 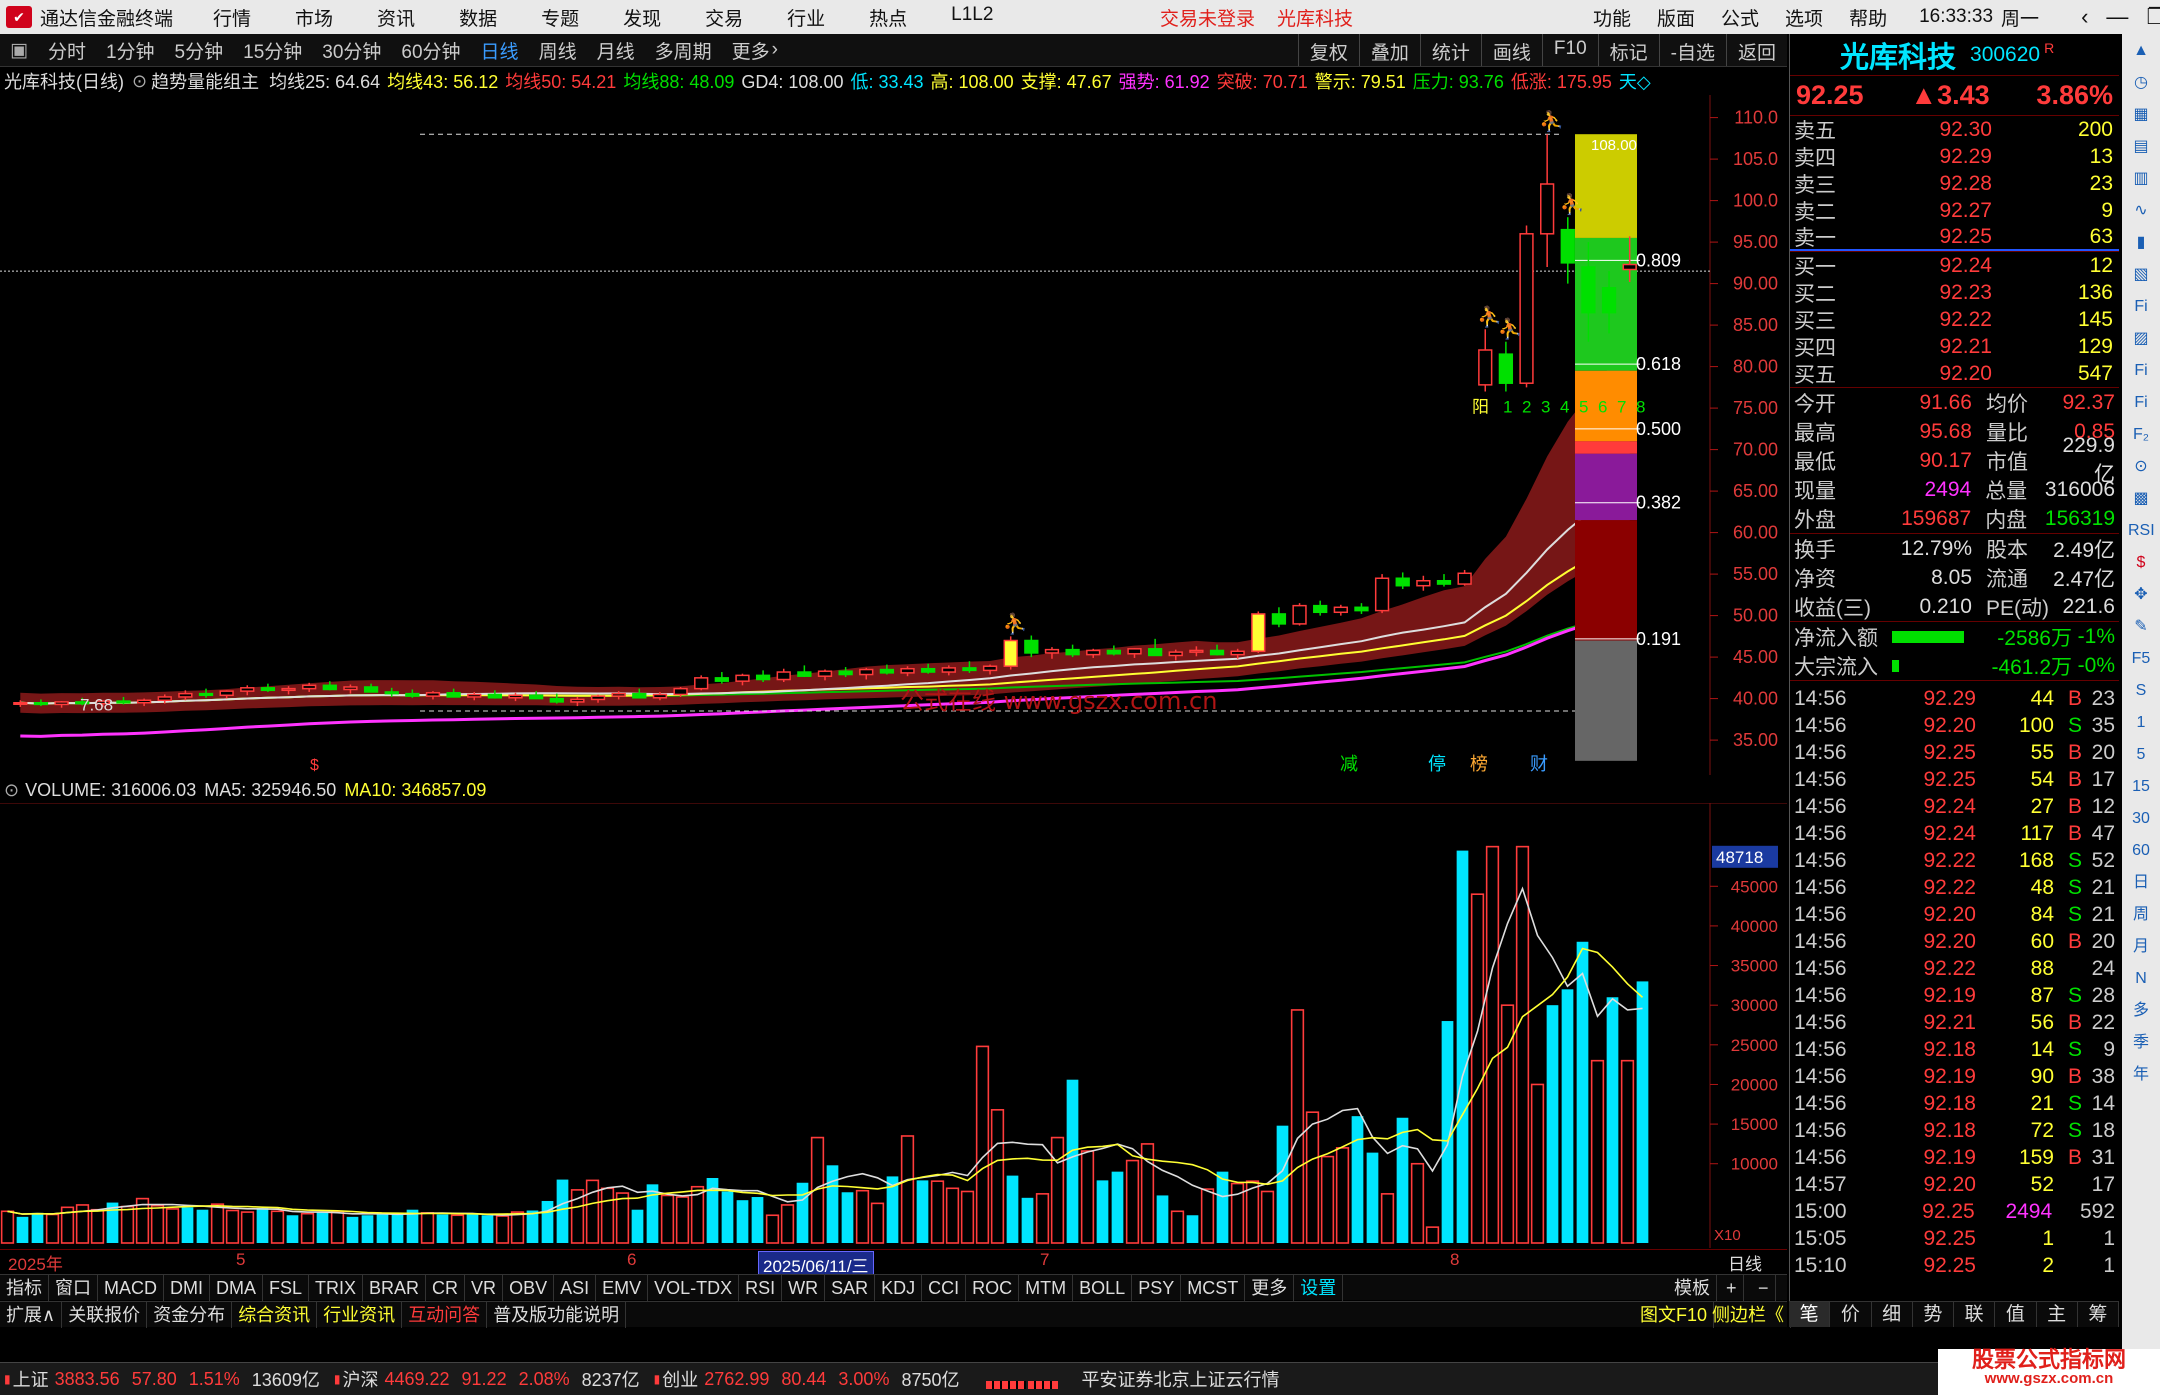 I want to click on tab-dma: DMA, so click(x=236, y=1287).